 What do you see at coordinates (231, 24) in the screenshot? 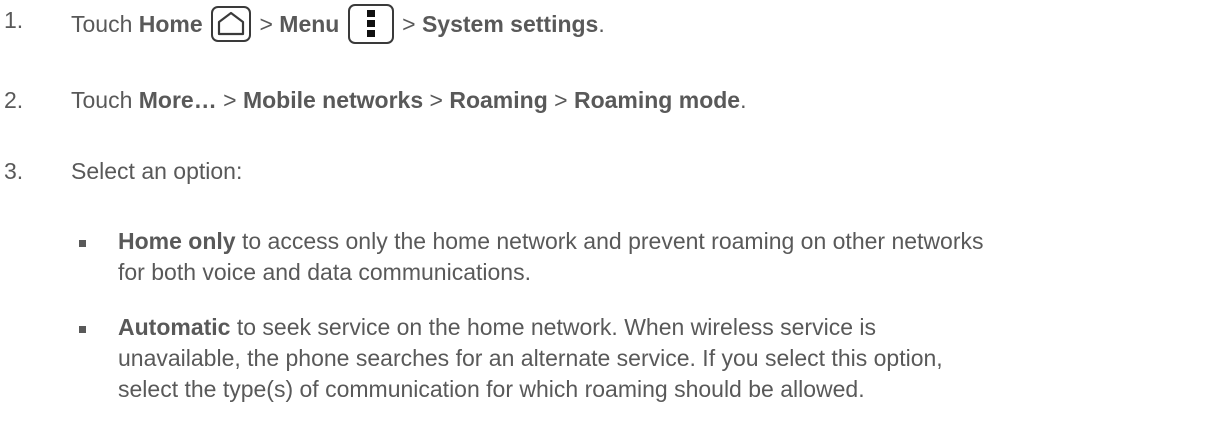
I see `home-icon` at bounding box center [231, 24].